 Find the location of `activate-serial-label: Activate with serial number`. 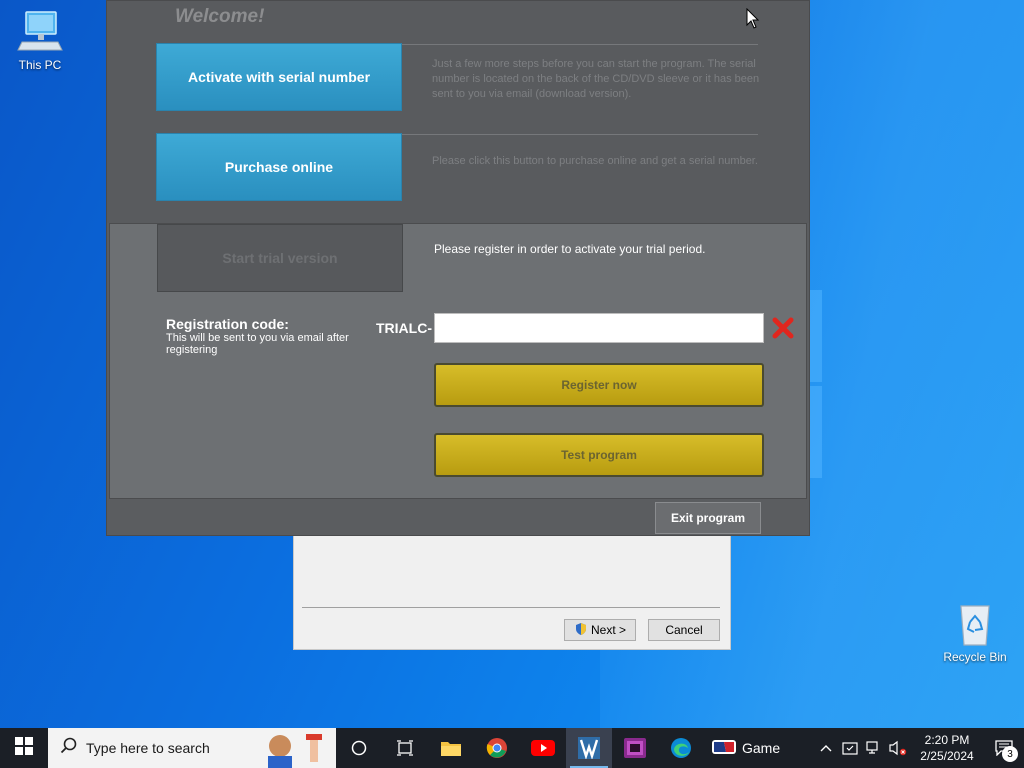

activate-serial-label: Activate with serial number is located at coordinates (279, 77).